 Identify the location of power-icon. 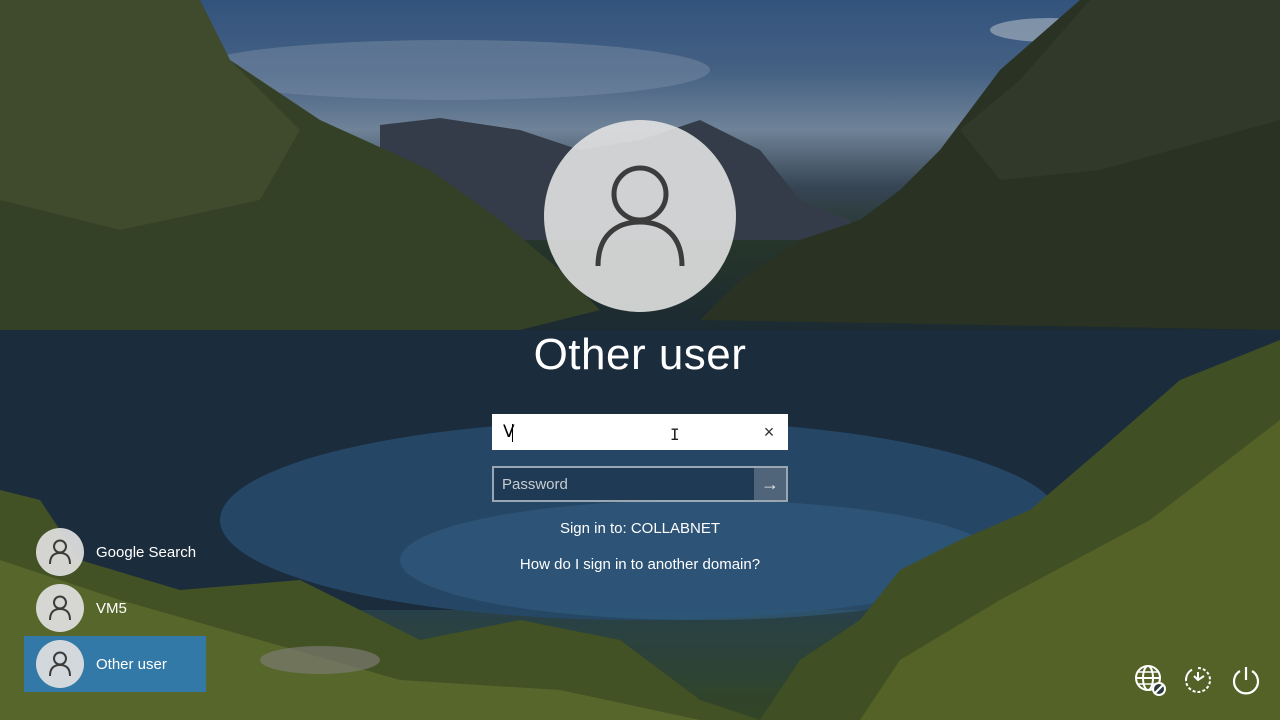
(1246, 680).